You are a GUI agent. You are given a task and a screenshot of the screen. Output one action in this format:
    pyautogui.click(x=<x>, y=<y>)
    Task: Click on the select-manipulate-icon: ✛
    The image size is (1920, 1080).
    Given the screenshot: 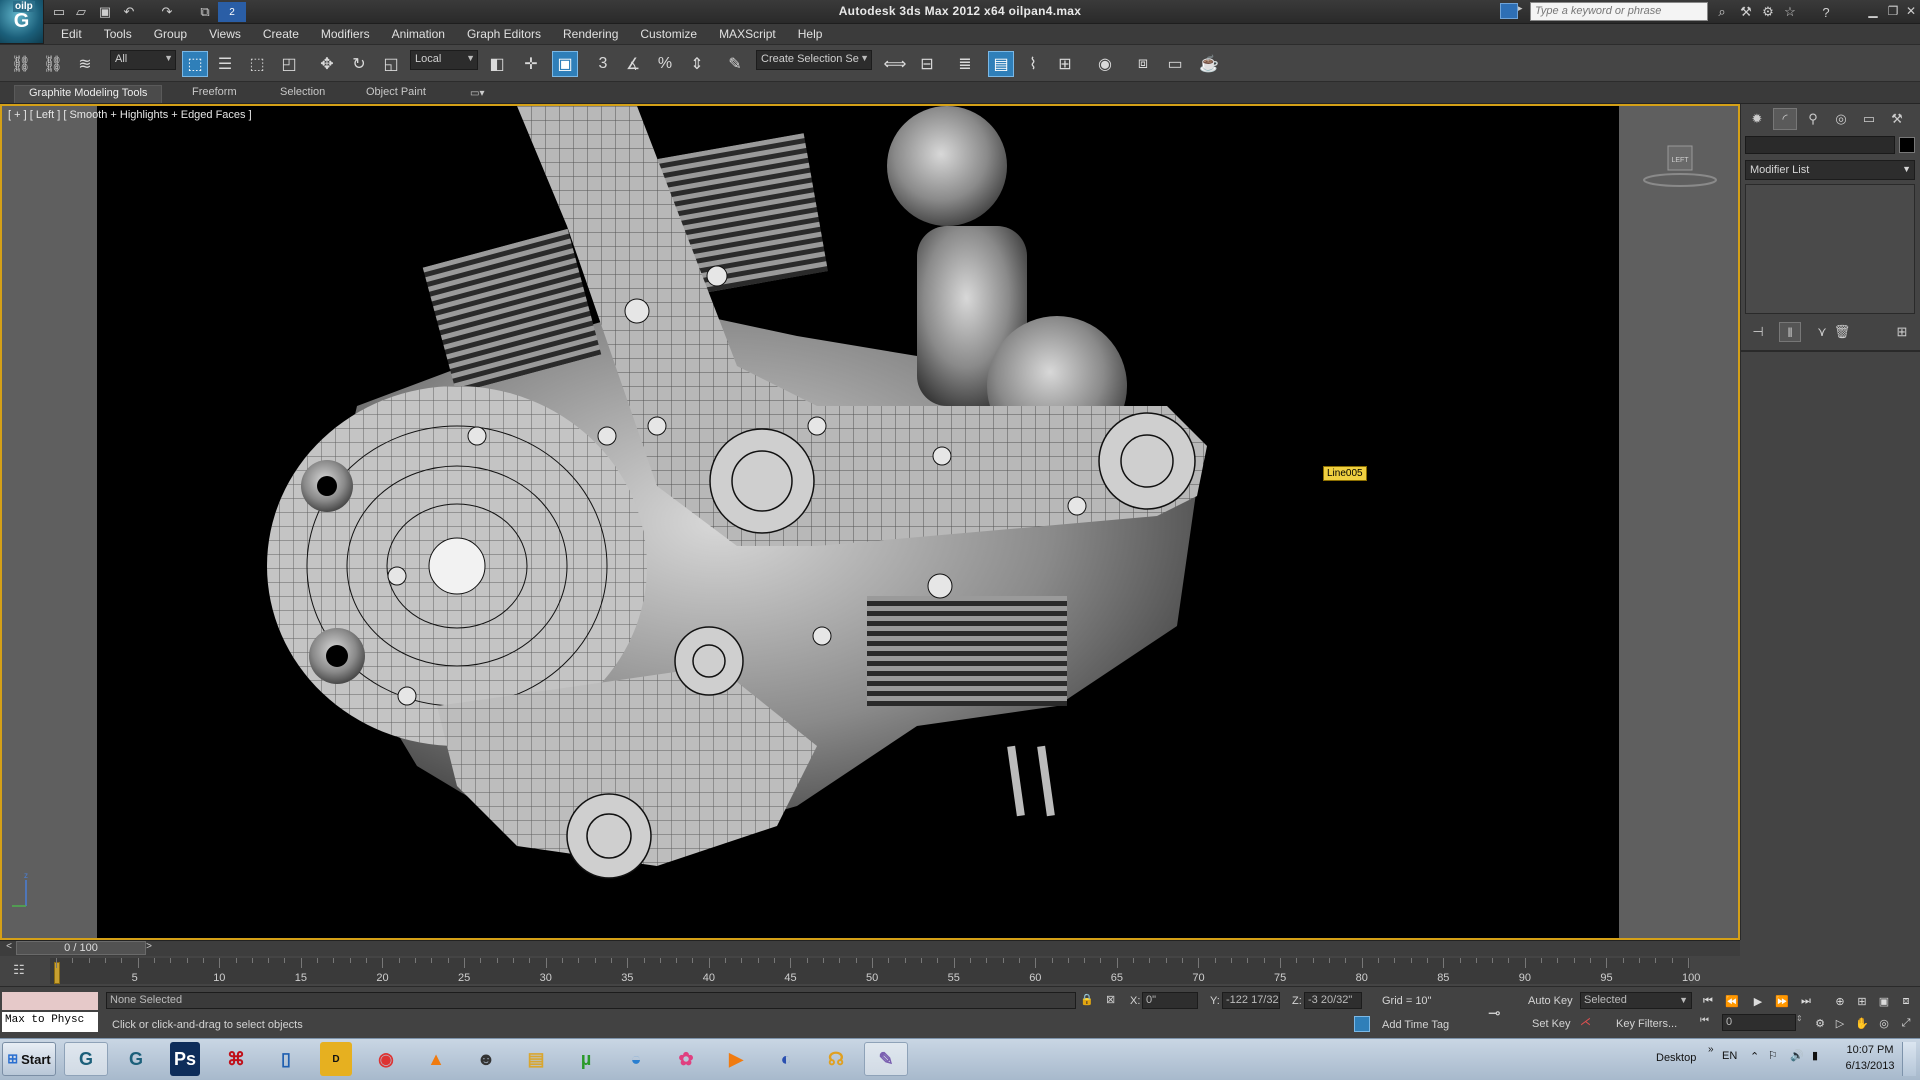 What is the action you would take?
    pyautogui.click(x=531, y=64)
    